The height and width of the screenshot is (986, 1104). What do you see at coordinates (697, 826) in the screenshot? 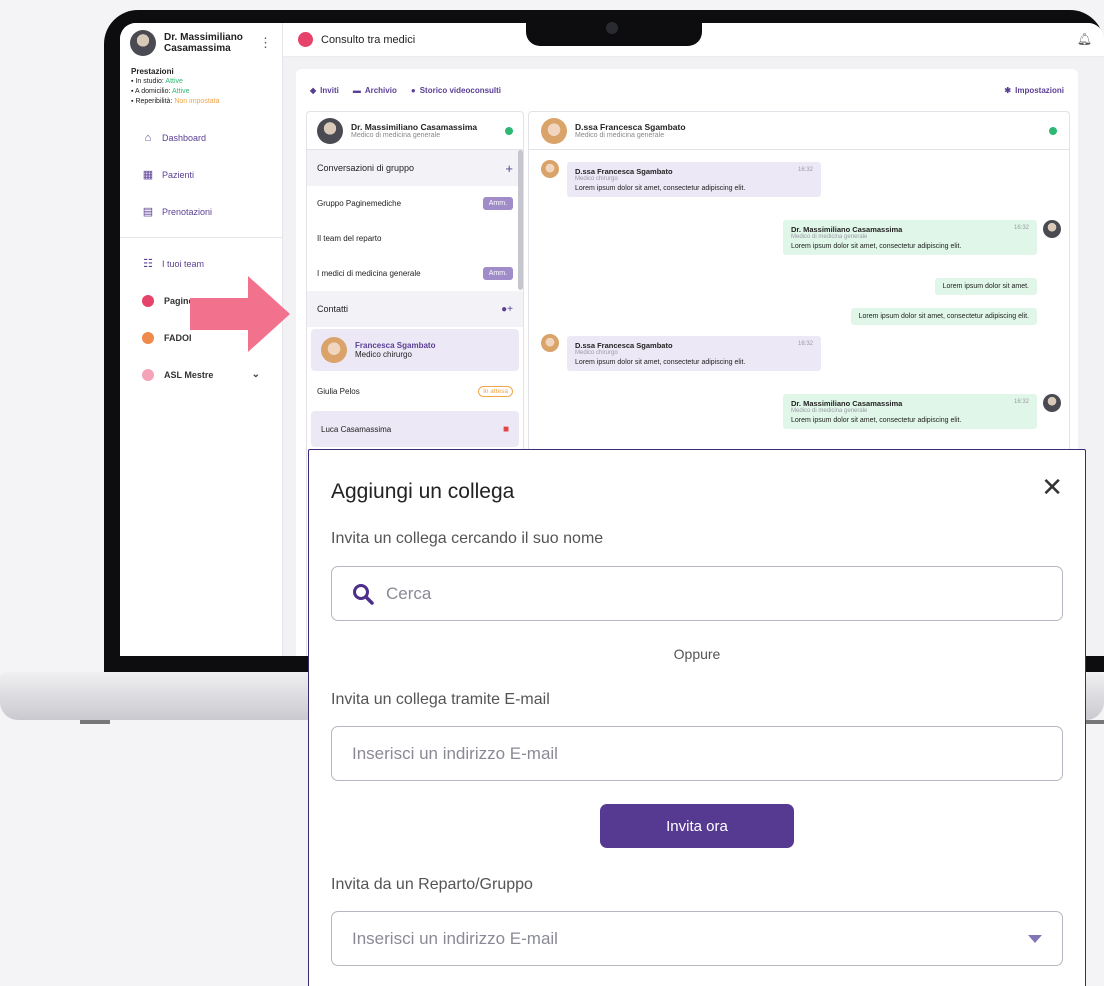
I see `invite-now-button: Invita ora` at bounding box center [697, 826].